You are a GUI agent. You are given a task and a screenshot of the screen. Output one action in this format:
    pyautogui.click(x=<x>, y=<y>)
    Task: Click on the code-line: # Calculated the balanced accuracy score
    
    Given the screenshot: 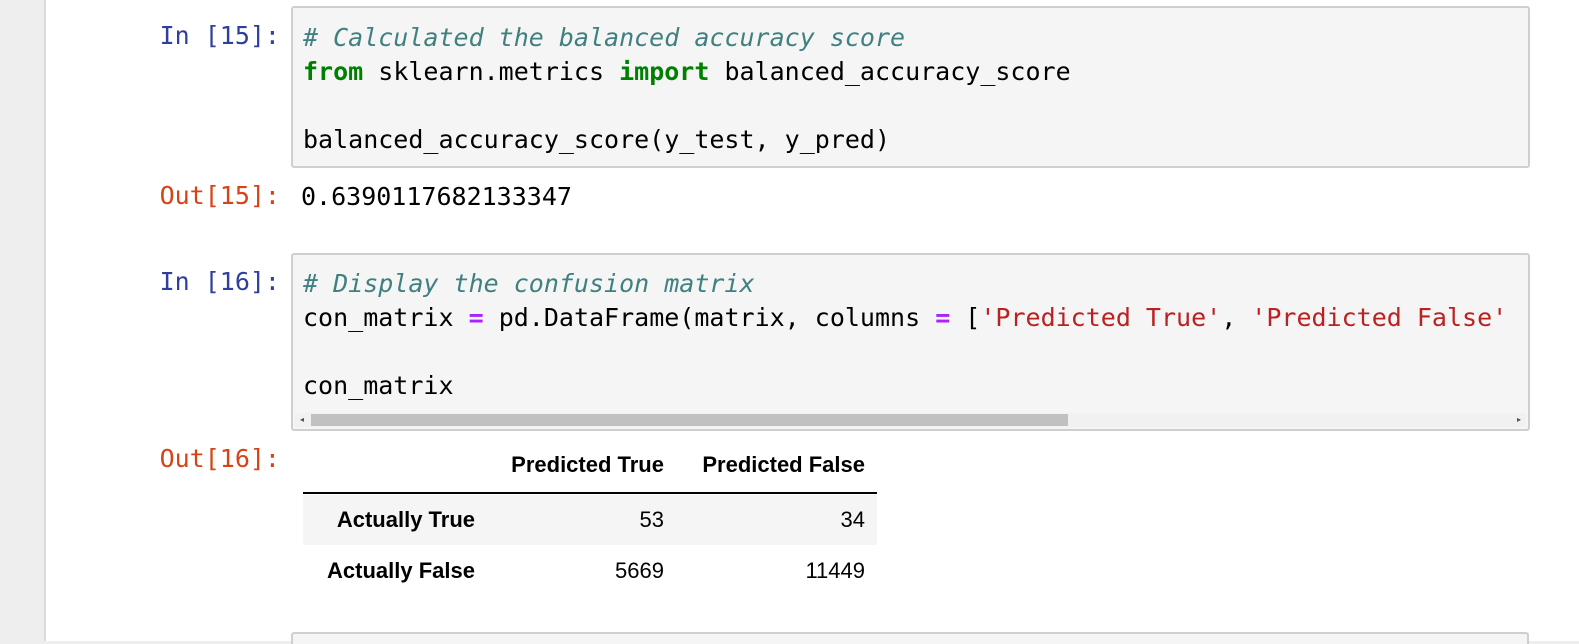 What is the action you would take?
    pyautogui.click(x=604, y=38)
    